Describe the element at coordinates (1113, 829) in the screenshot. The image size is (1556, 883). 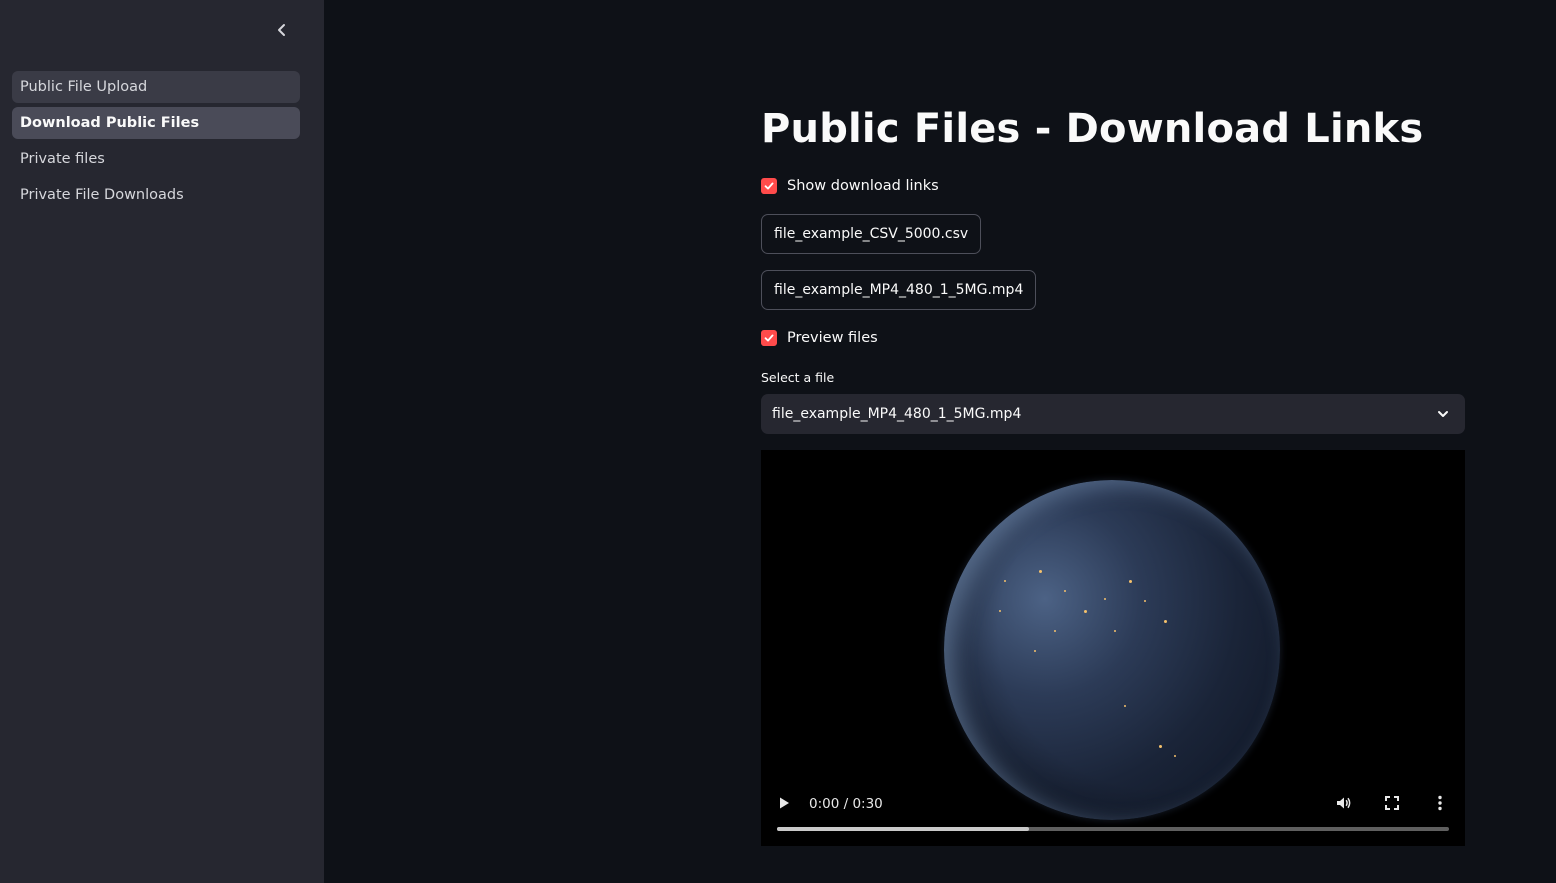
I see `video-progress-bar` at that location.